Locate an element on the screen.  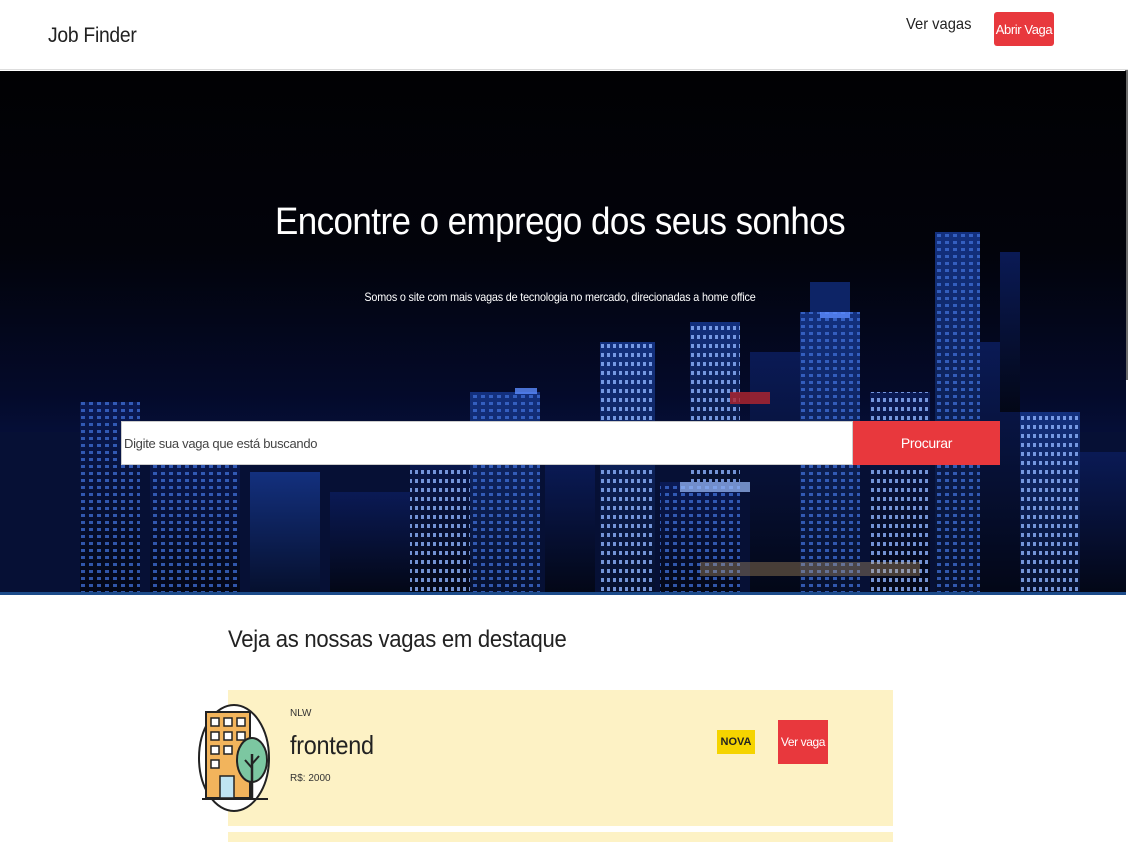
job-search-input is located at coordinates (487, 443).